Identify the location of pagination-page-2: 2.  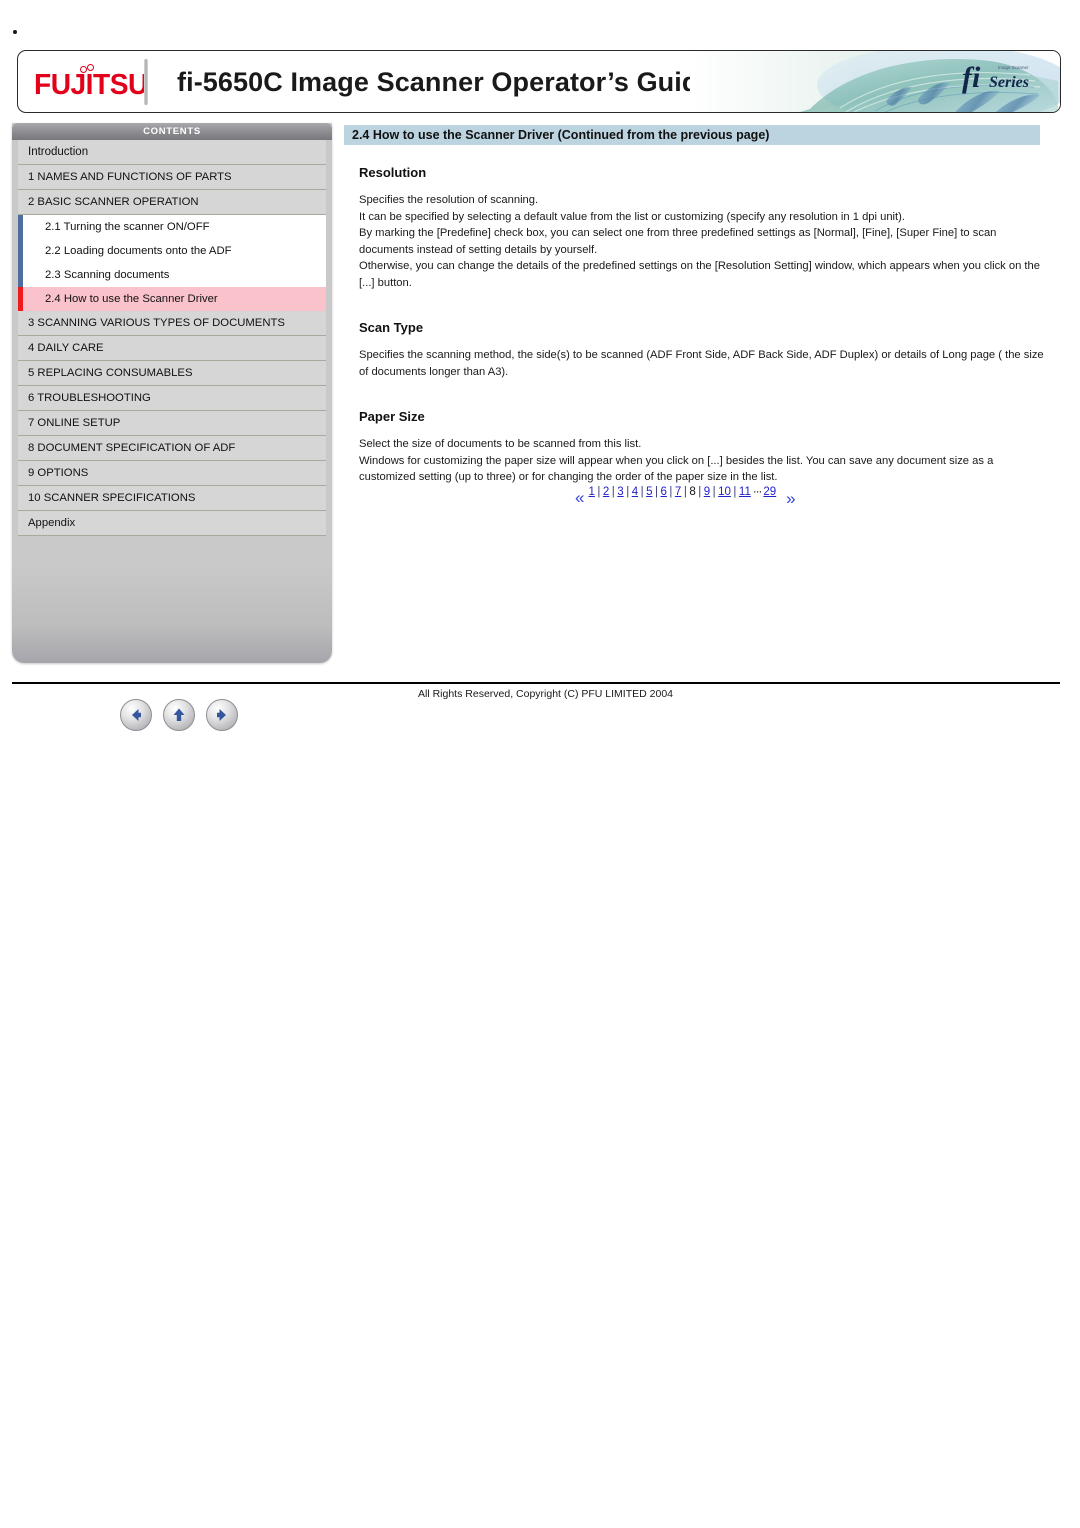
(606, 492).